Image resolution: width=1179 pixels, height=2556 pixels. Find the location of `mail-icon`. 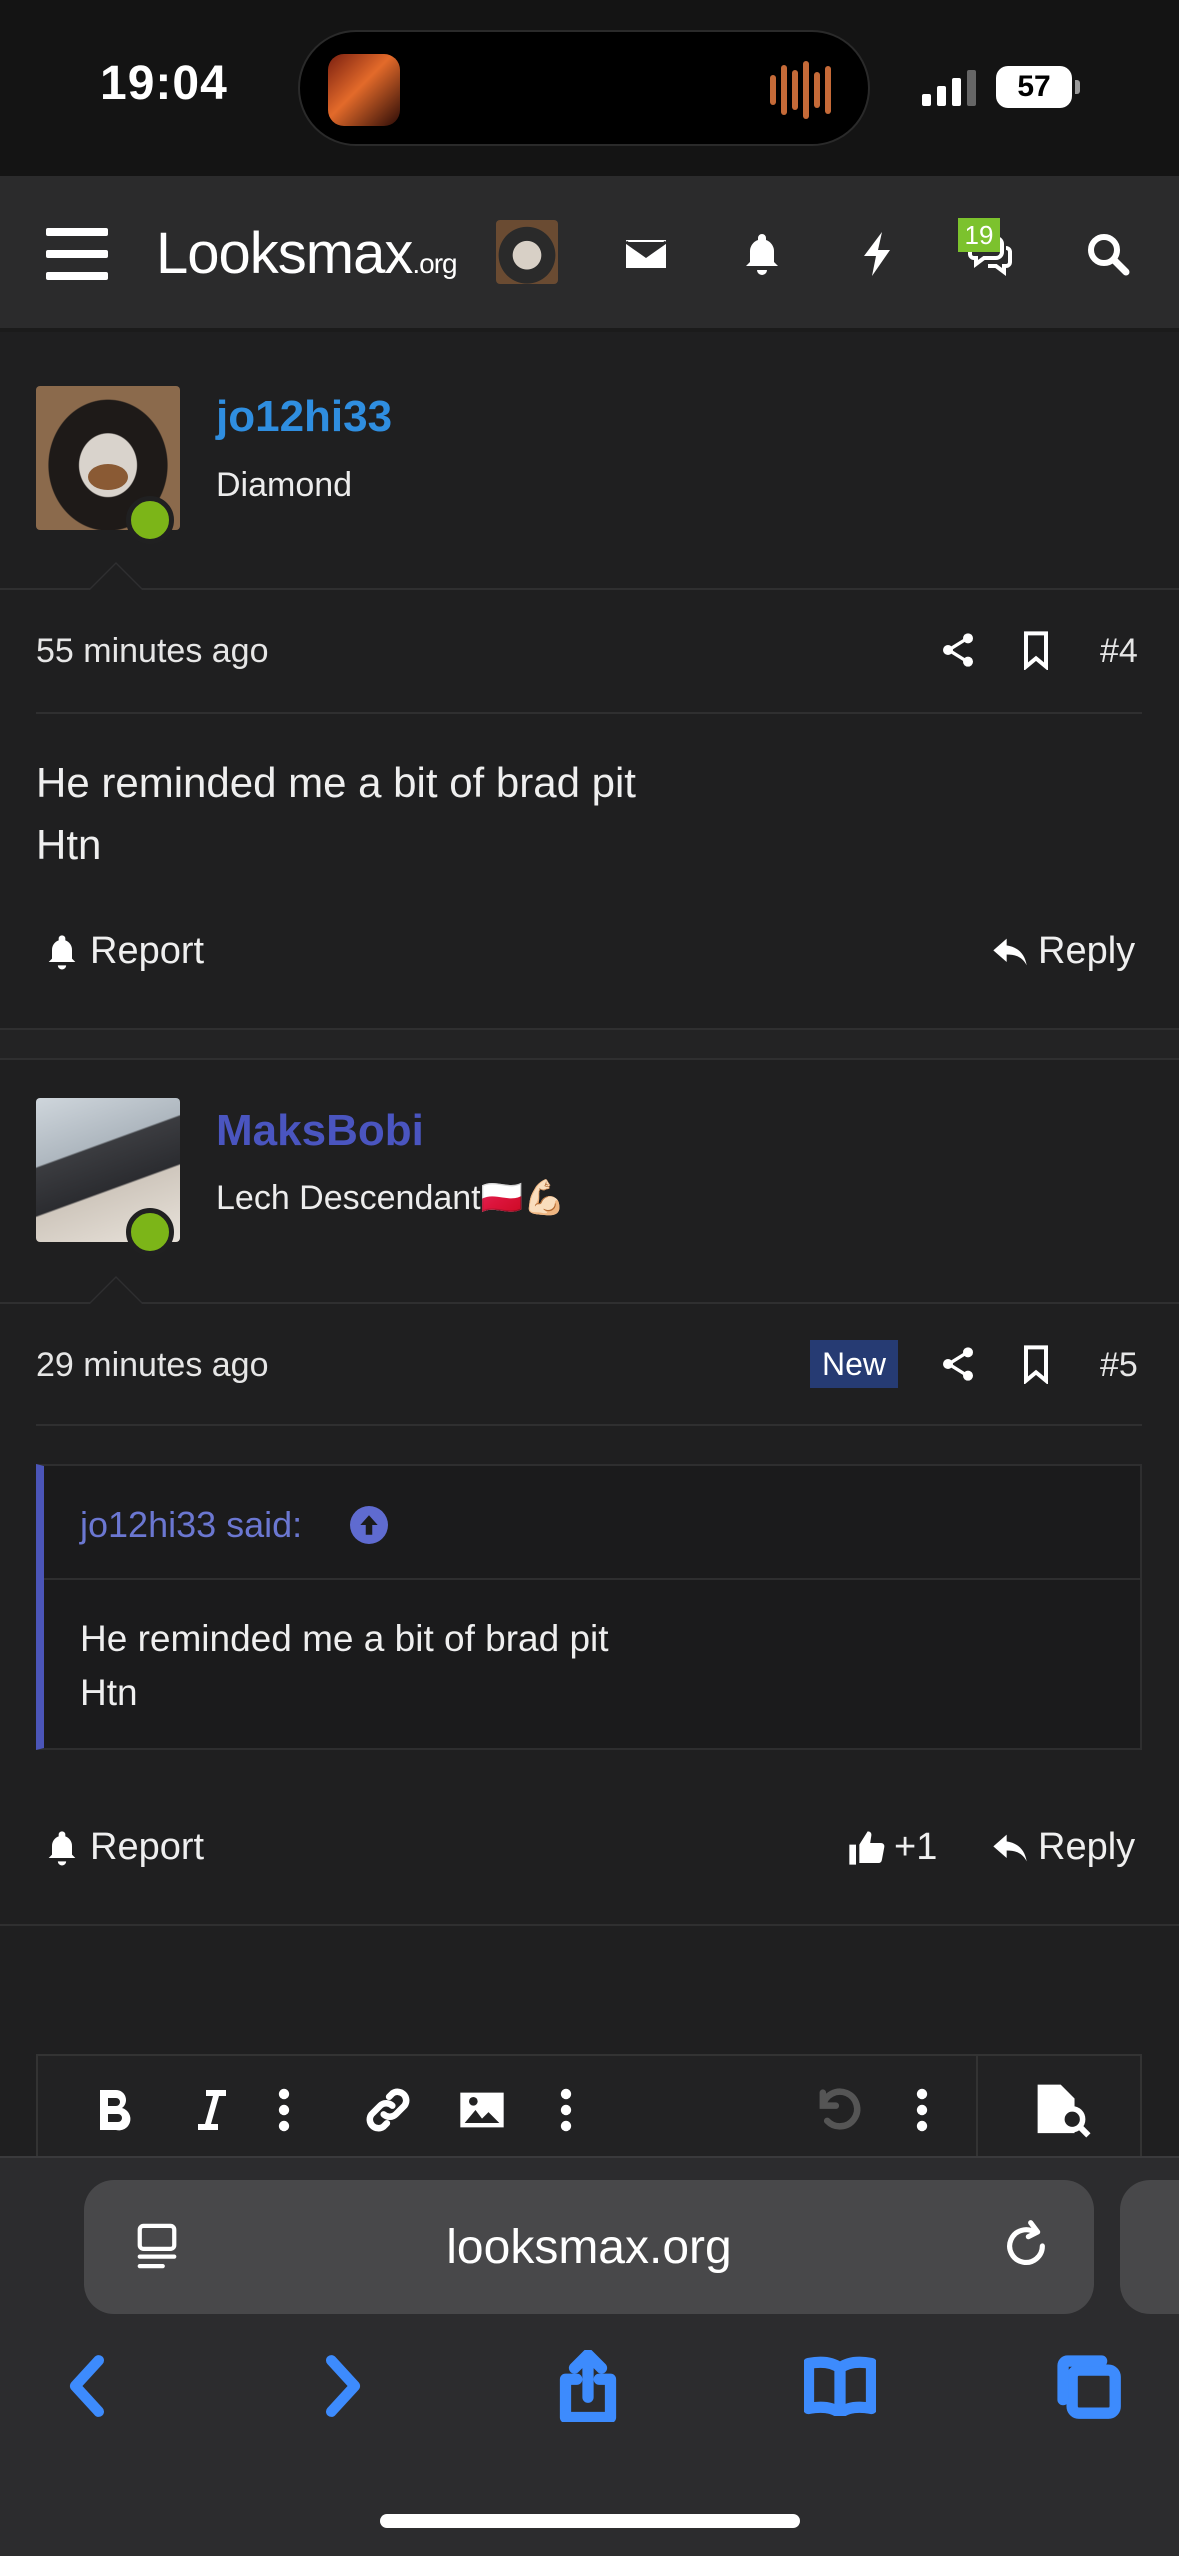

mail-icon is located at coordinates (646, 254).